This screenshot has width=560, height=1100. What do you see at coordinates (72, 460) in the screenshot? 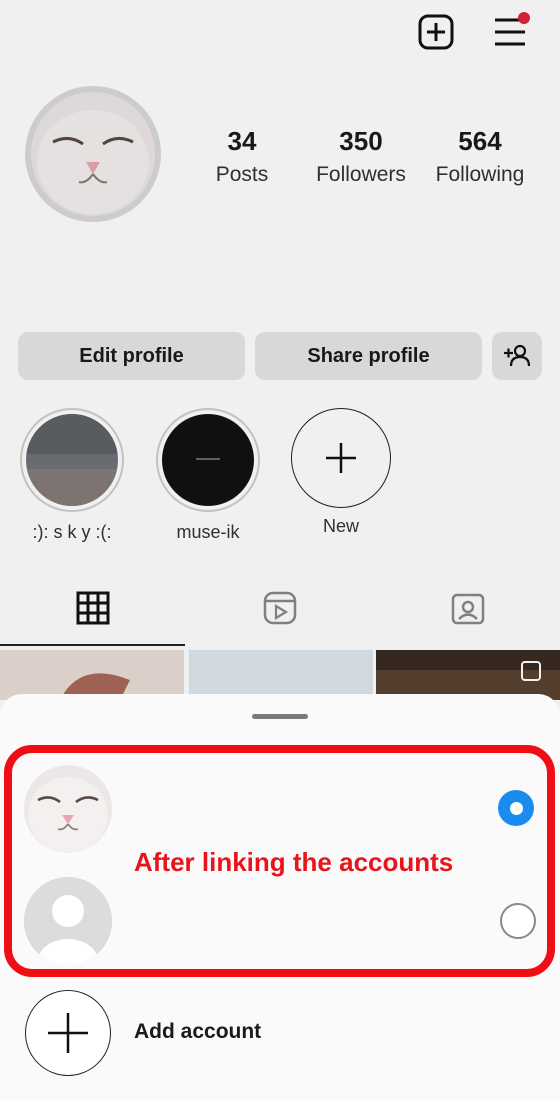
I see `sky-highlight-image` at bounding box center [72, 460].